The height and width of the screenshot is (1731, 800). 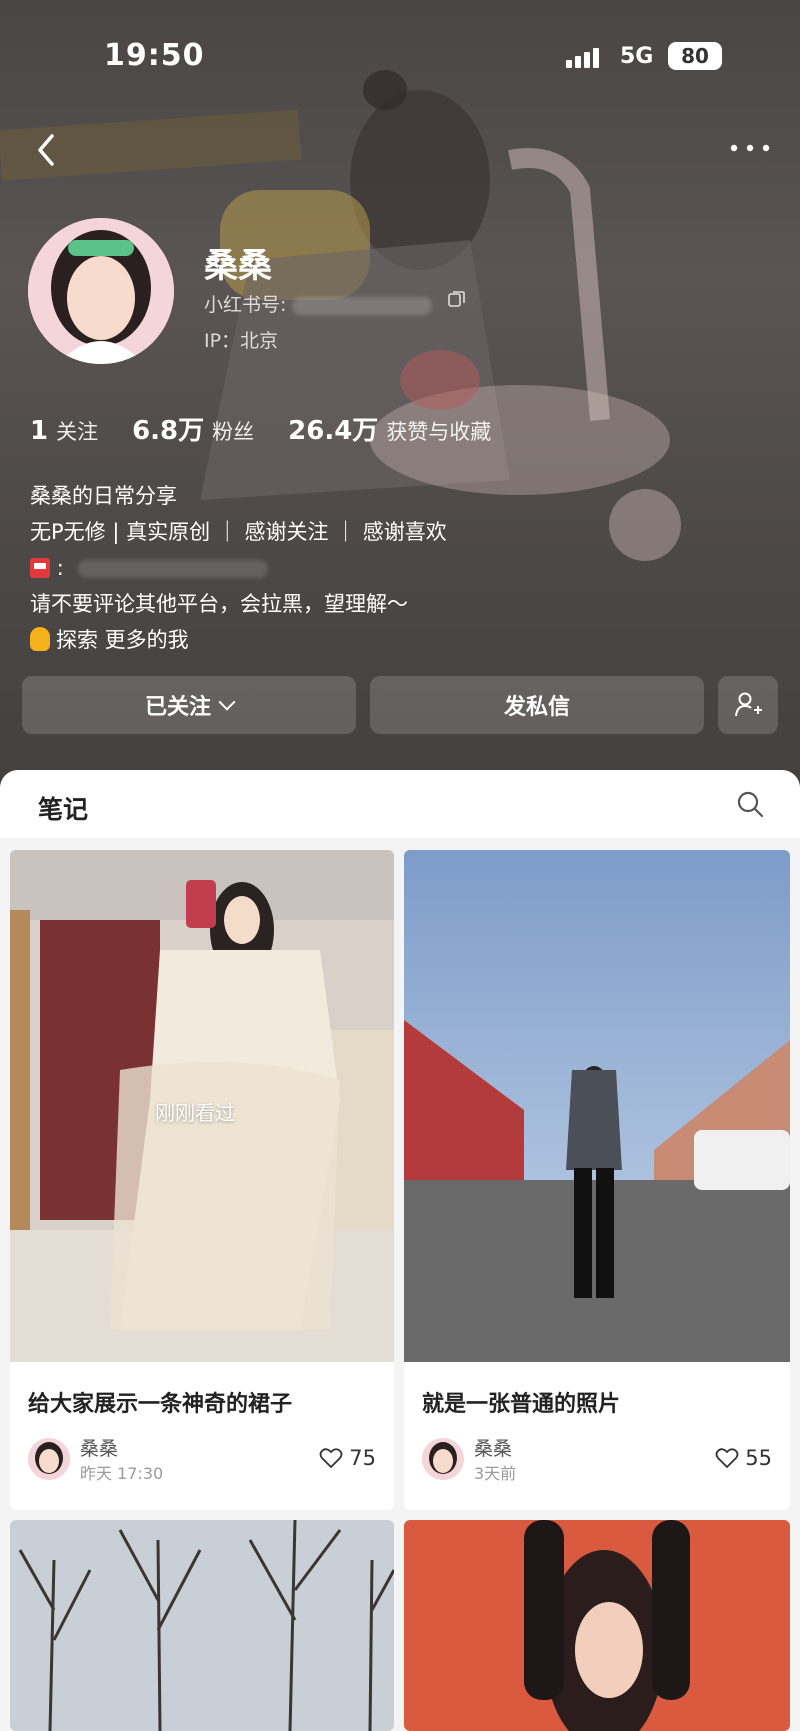 I want to click on follow-button: 已关注, so click(x=189, y=705).